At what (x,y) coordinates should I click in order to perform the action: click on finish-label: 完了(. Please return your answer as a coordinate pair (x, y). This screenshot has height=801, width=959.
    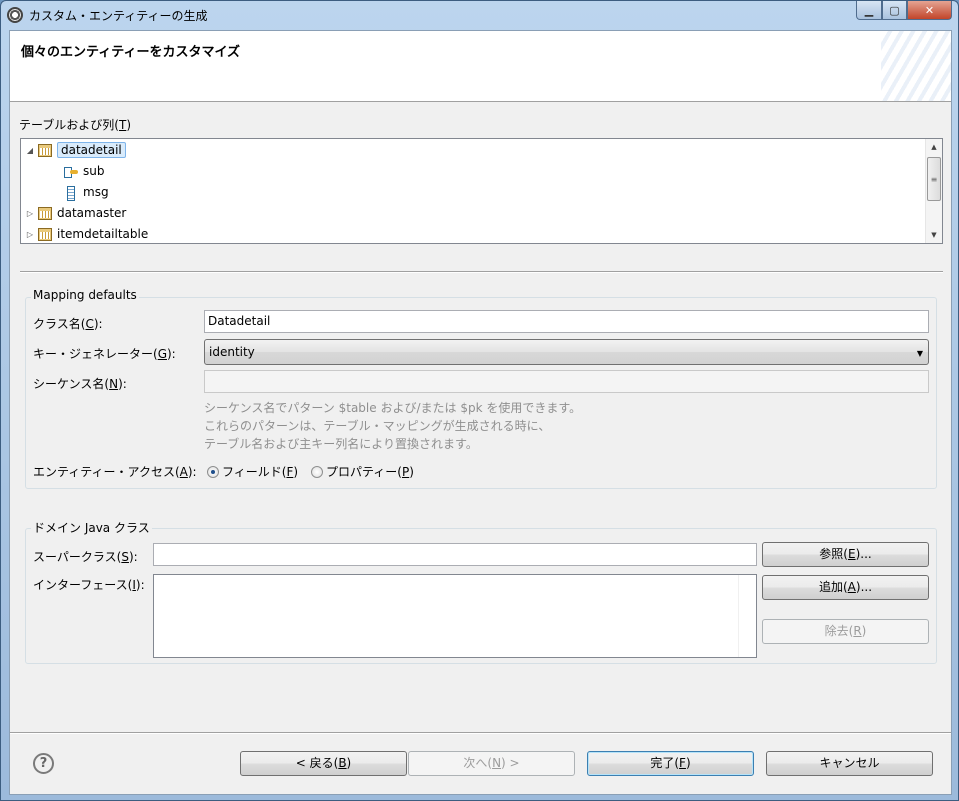
    Looking at the image, I should click on (665, 763).